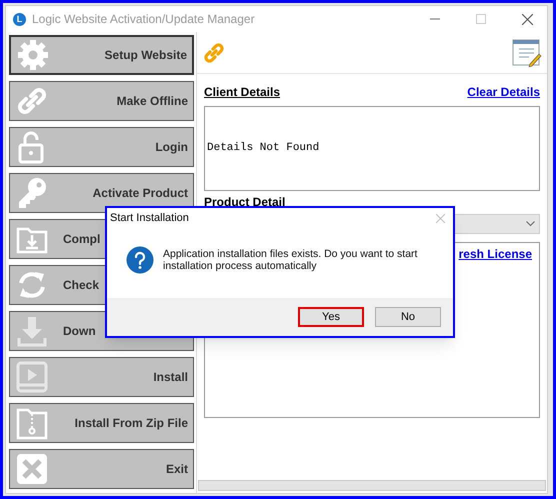 The height and width of the screenshot is (499, 556). Describe the element at coordinates (408, 317) in the screenshot. I see `dialog-button: No` at that location.